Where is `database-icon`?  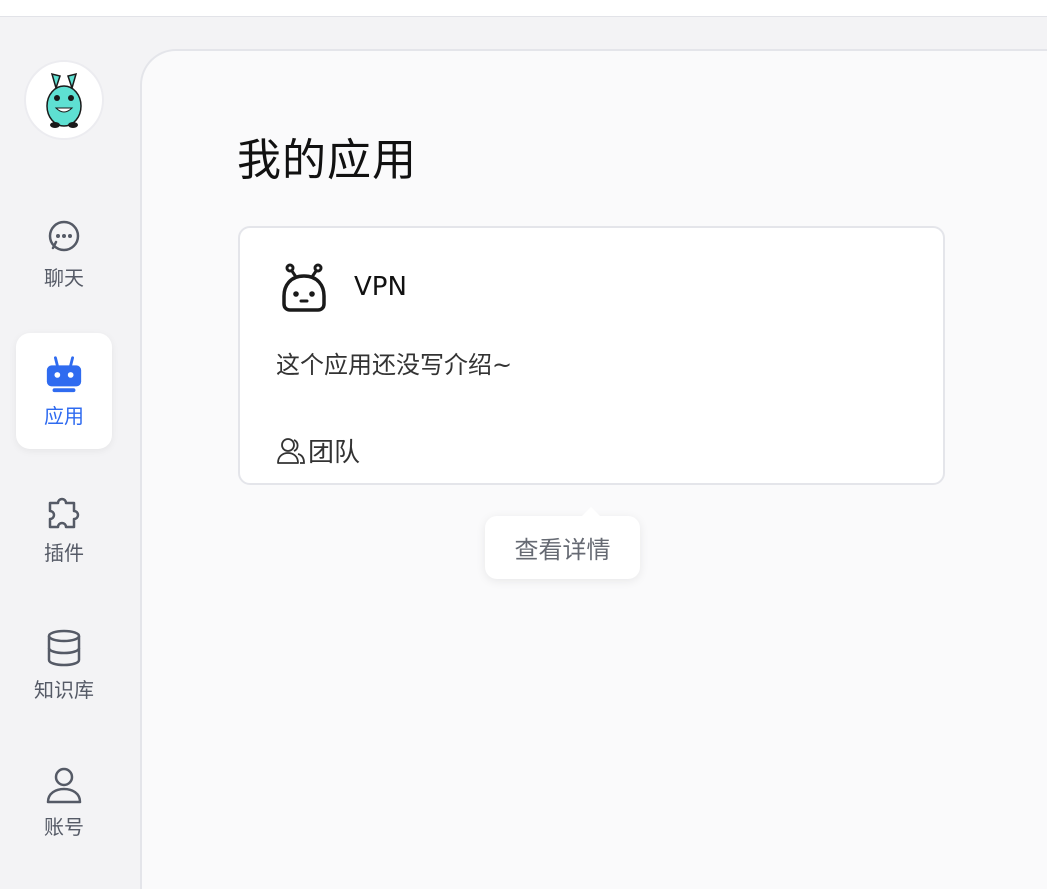
database-icon is located at coordinates (64, 648).